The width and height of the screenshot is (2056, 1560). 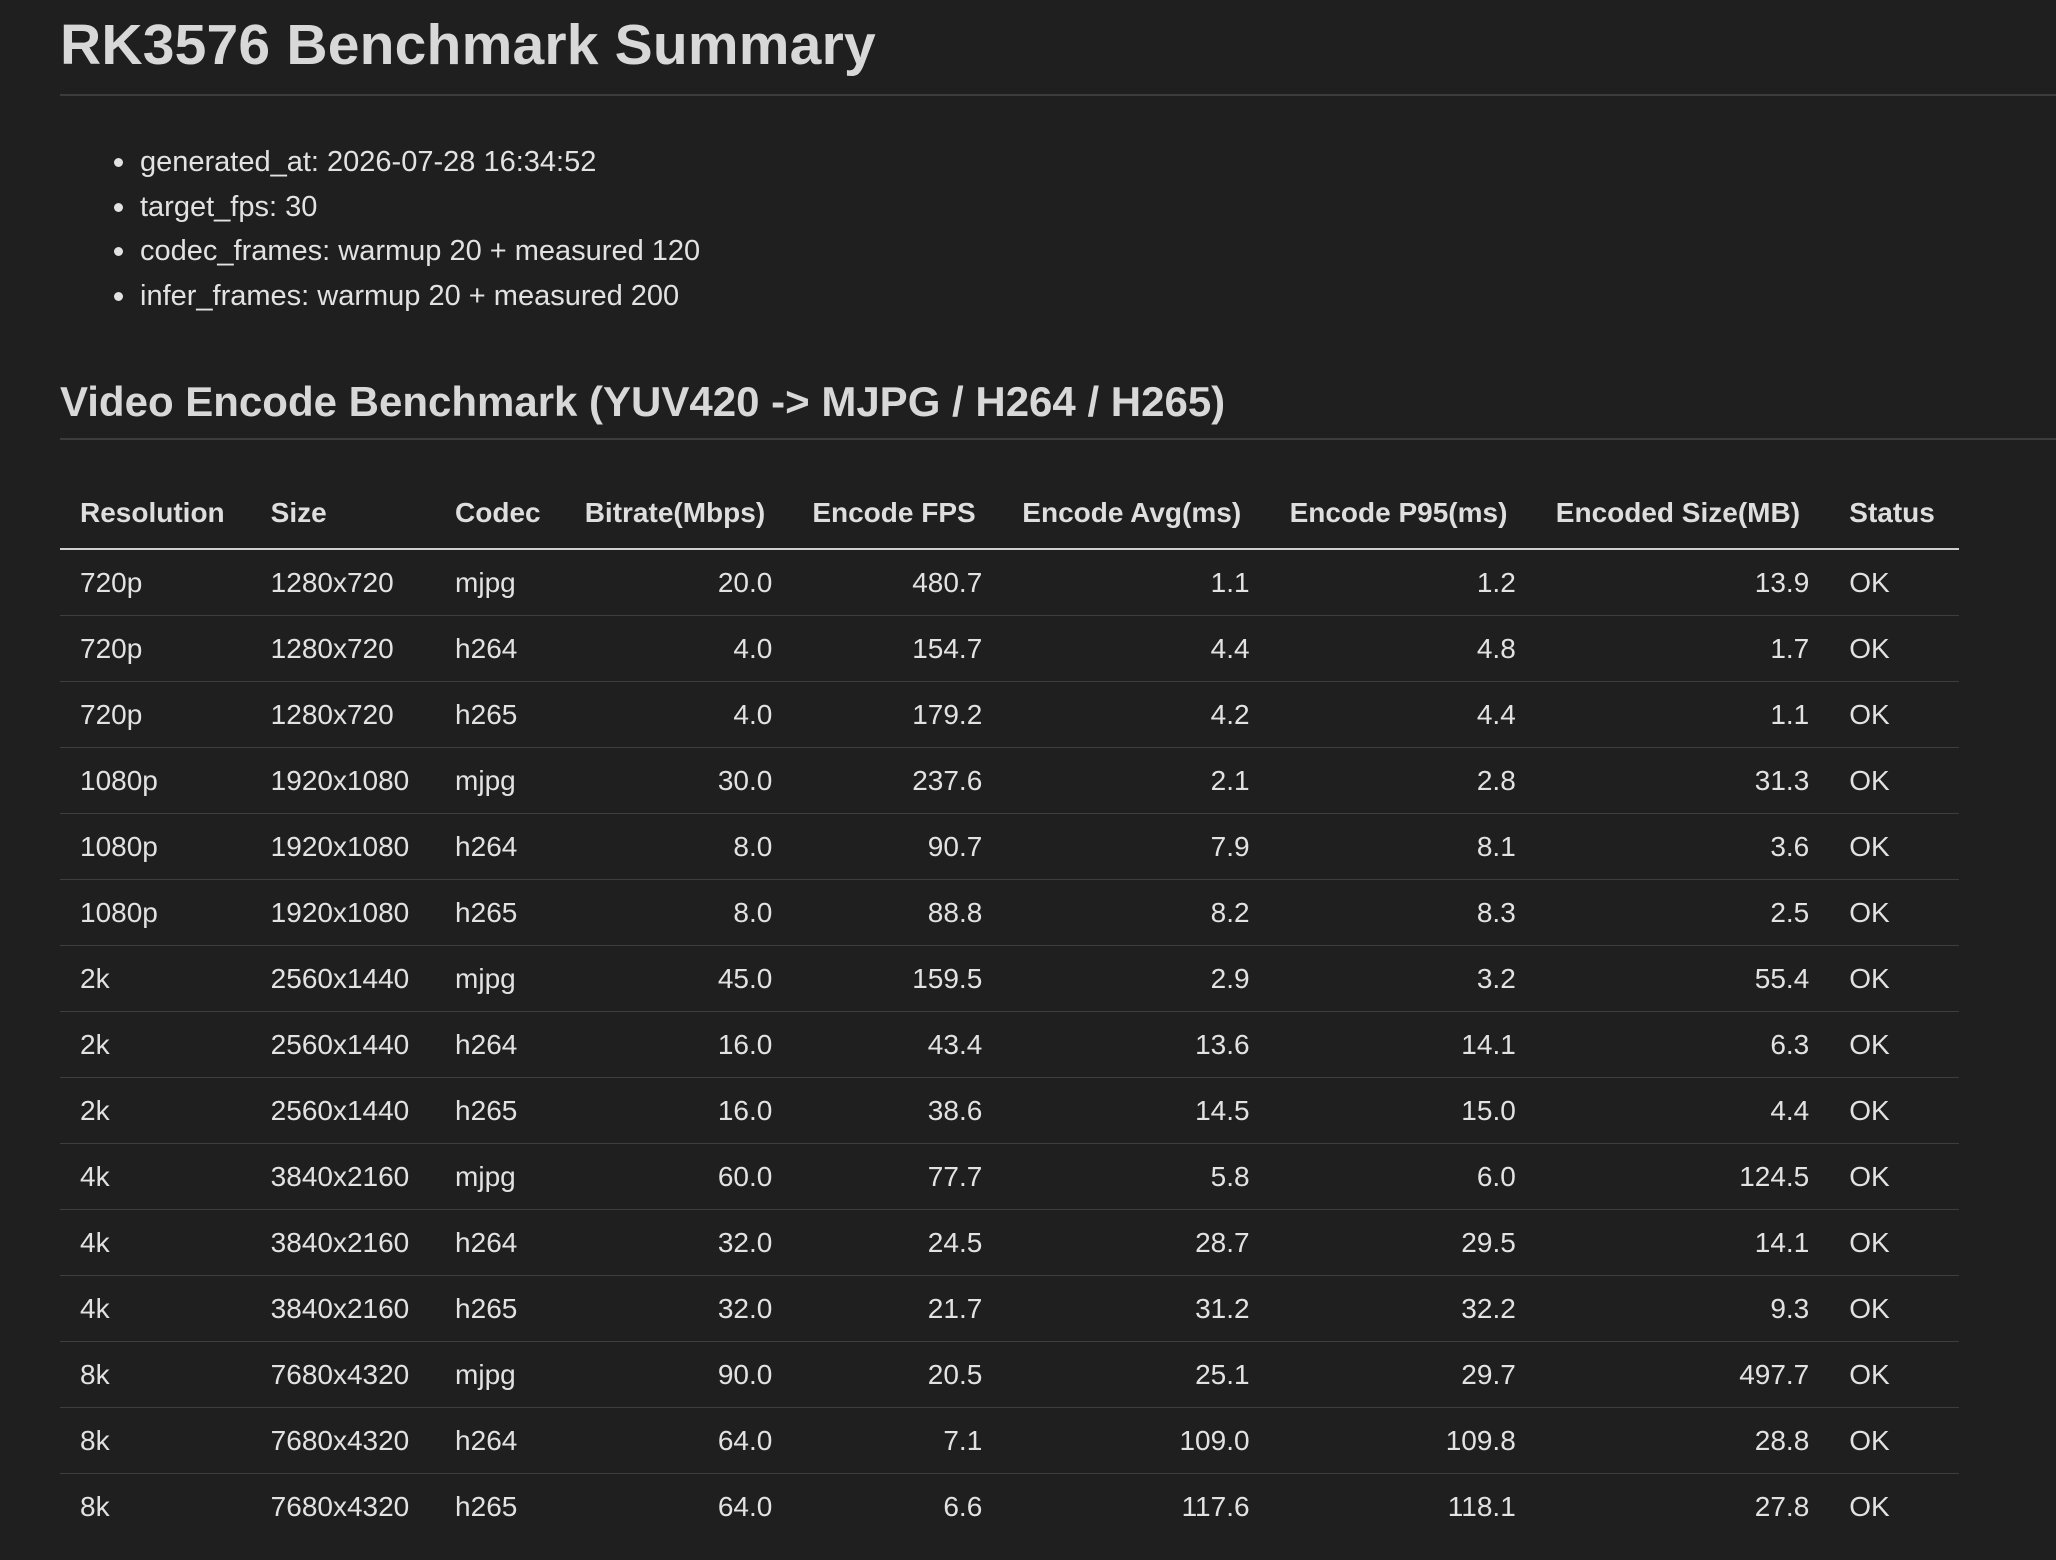 I want to click on table-cell-encode-p95: 6.0, so click(x=1402, y=1176).